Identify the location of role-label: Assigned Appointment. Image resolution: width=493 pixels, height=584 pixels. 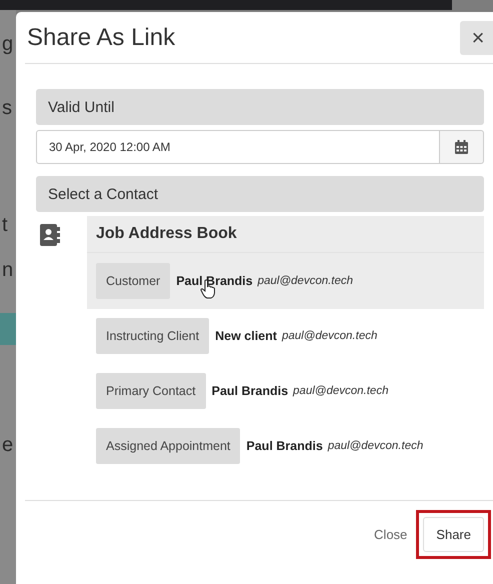
(168, 446).